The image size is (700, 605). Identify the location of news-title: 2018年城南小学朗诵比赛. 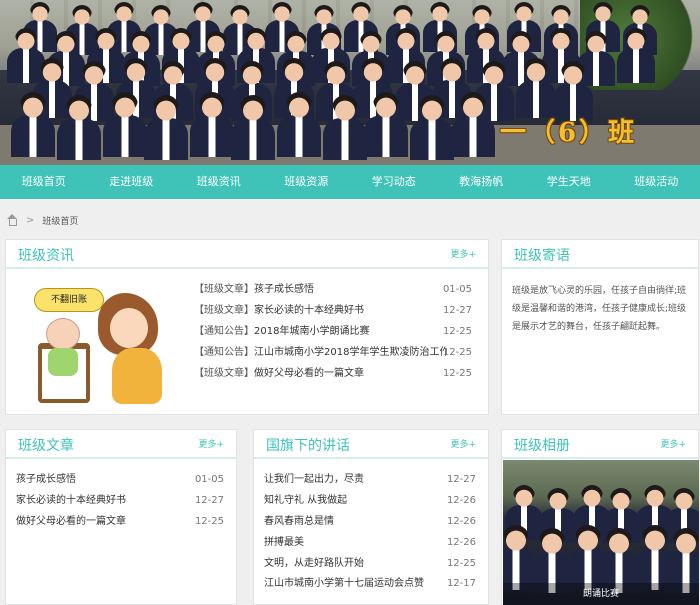
(311, 331).